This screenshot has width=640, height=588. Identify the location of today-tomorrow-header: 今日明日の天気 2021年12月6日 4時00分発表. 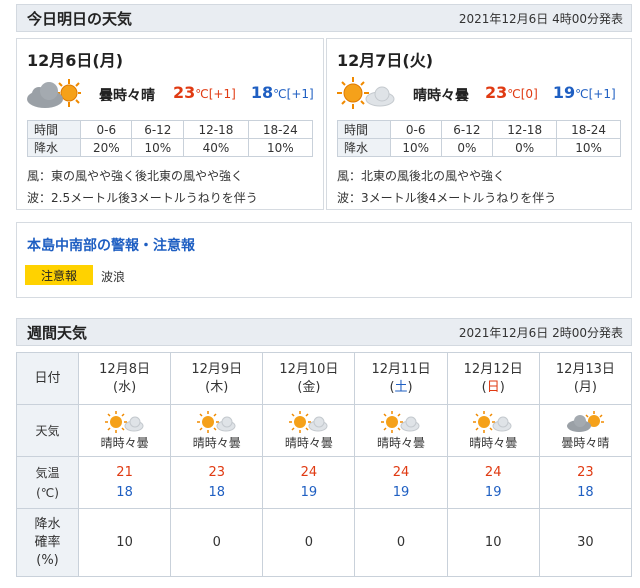
(324, 18).